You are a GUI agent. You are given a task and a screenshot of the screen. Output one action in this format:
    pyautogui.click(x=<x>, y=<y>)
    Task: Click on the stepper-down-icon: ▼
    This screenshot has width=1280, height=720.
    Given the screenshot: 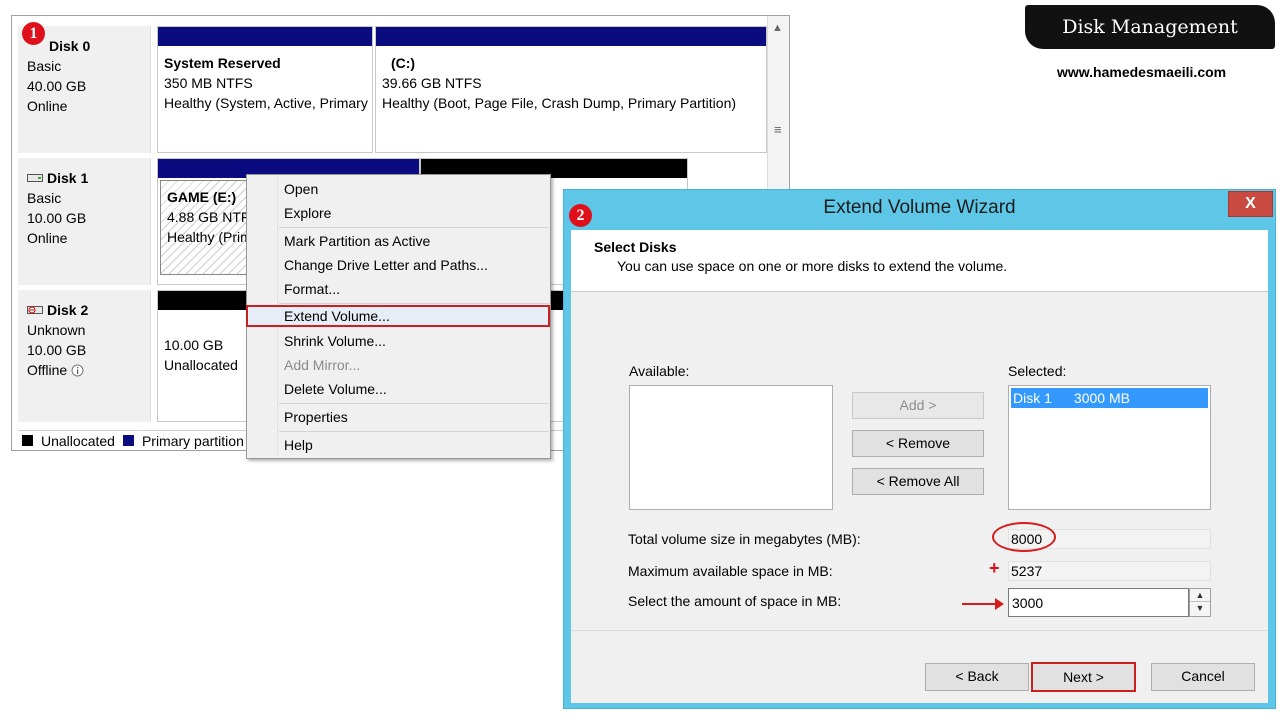 What is the action you would take?
    pyautogui.click(x=1200, y=608)
    